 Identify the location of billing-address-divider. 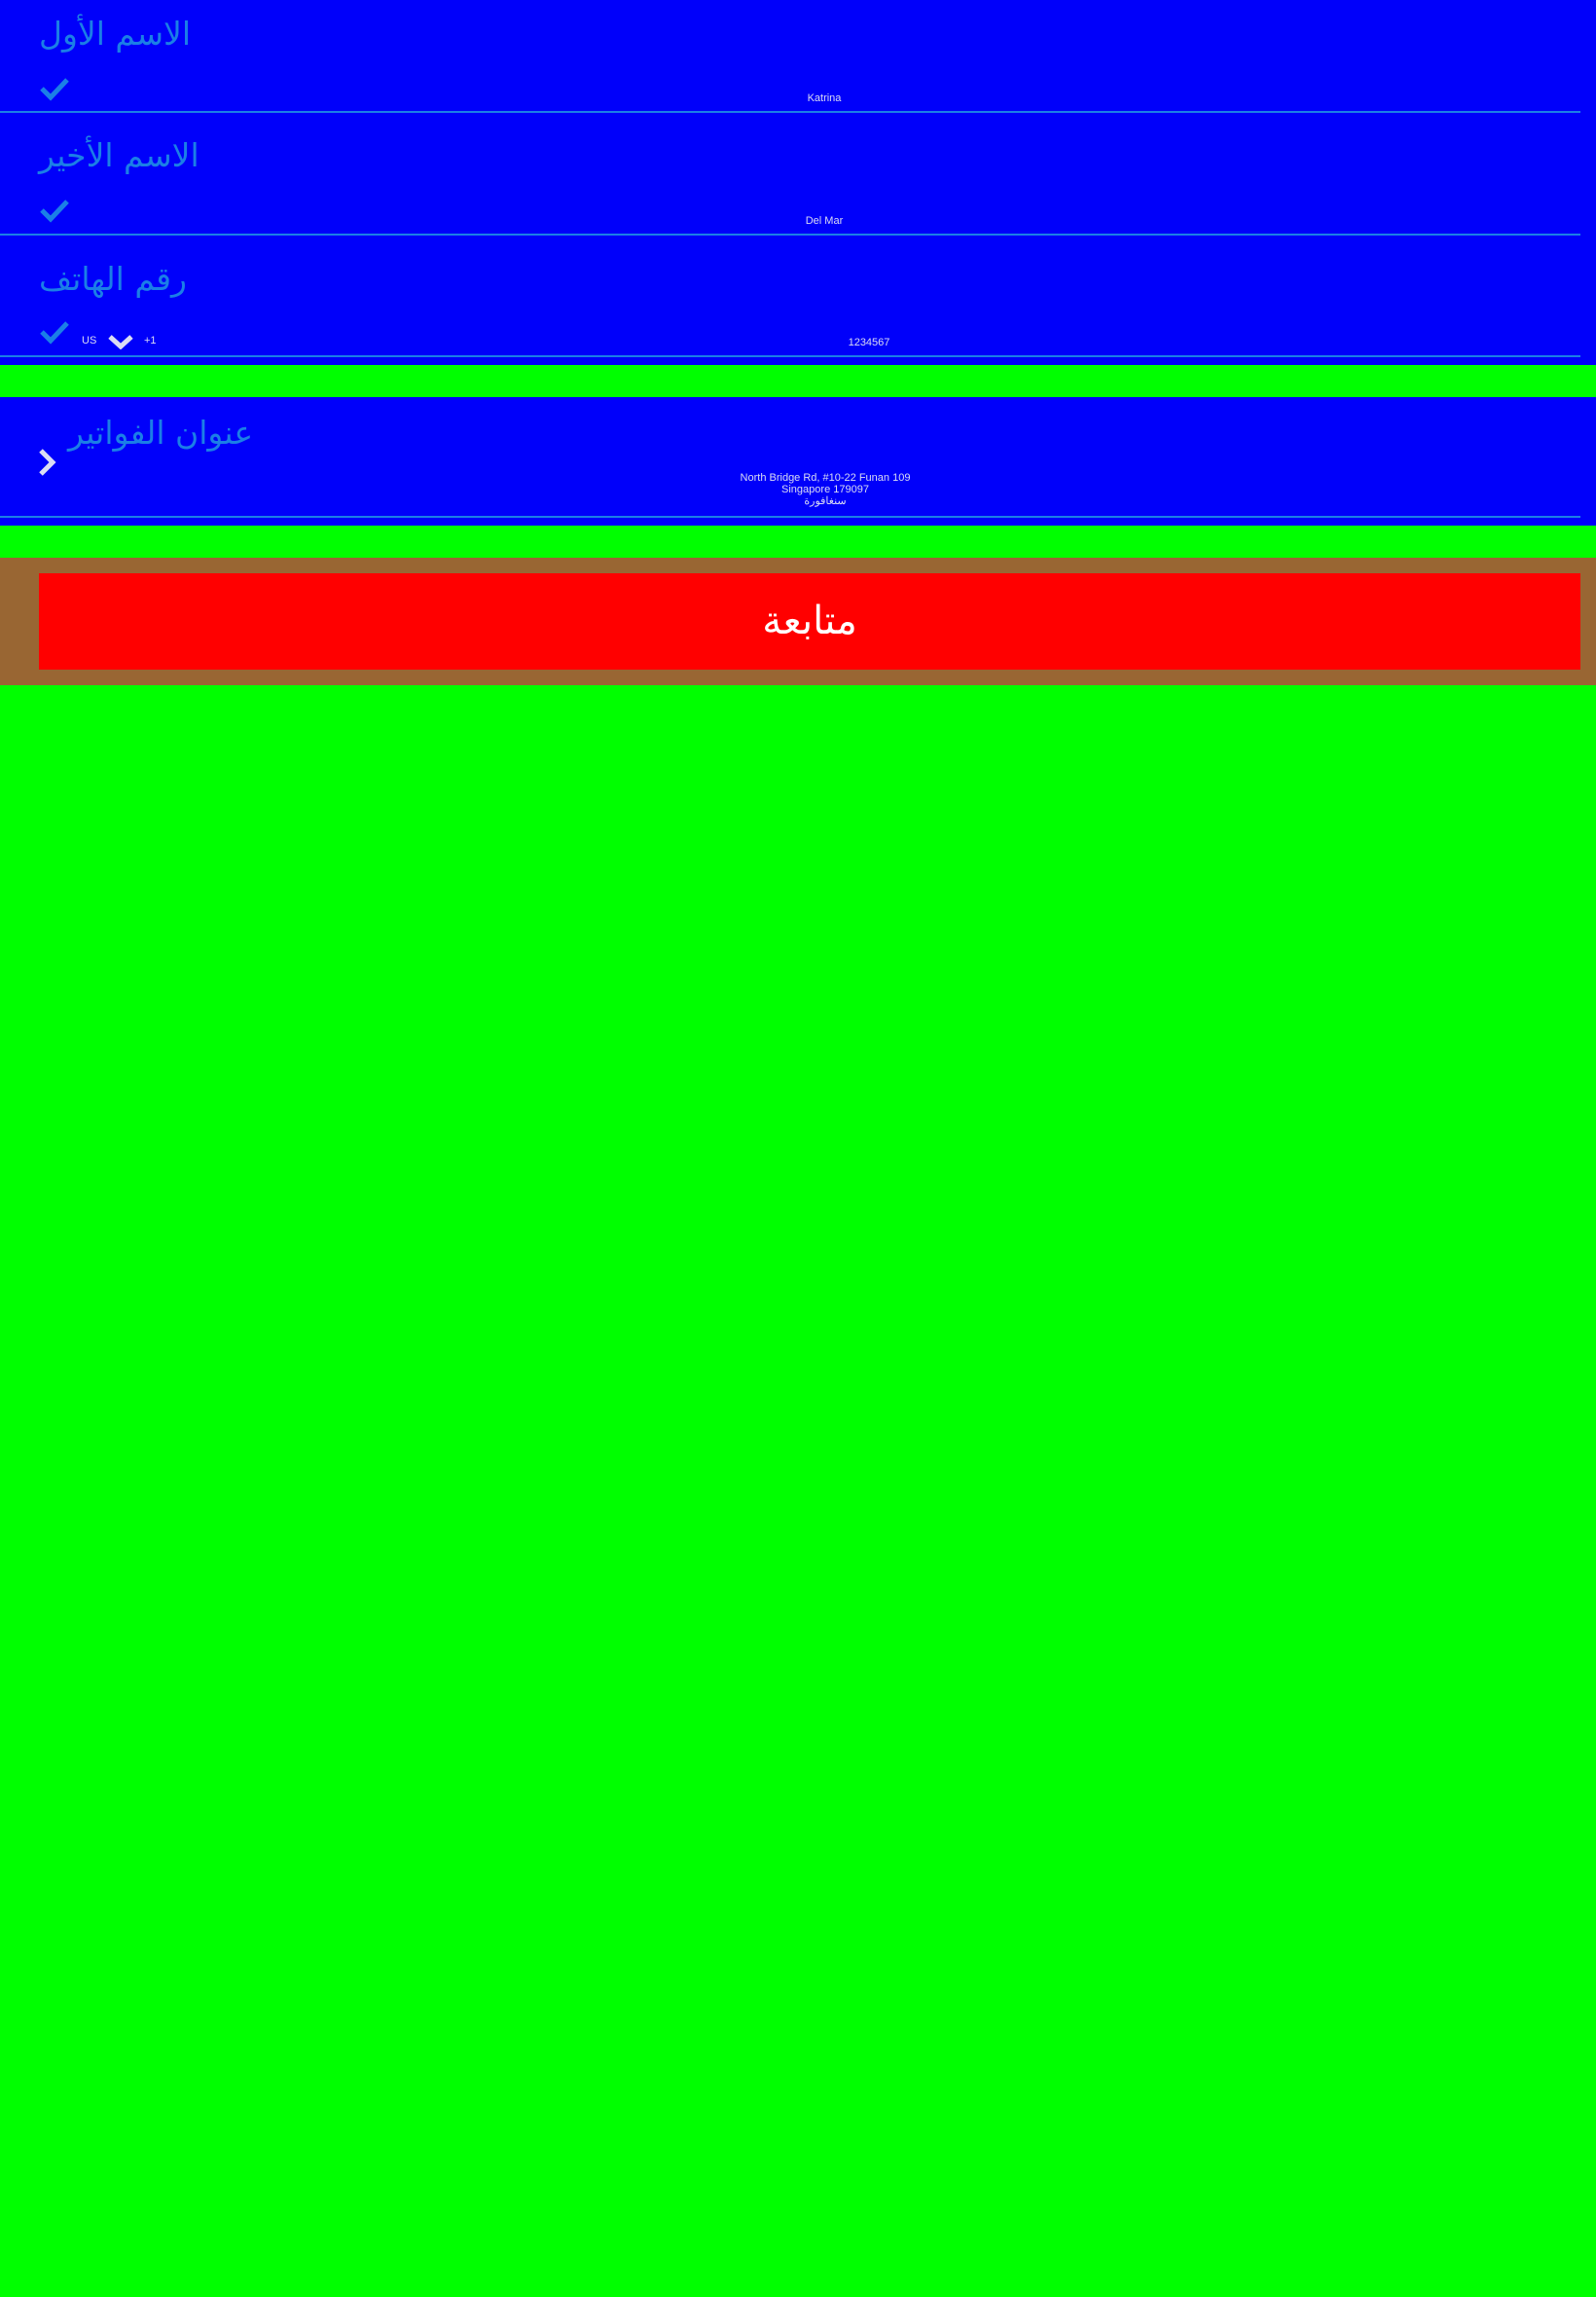
(790, 517).